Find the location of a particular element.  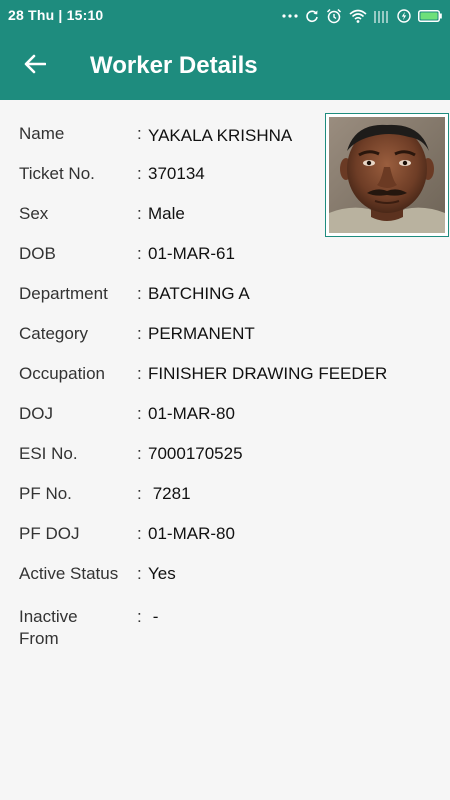

worker-photo is located at coordinates (387, 175).